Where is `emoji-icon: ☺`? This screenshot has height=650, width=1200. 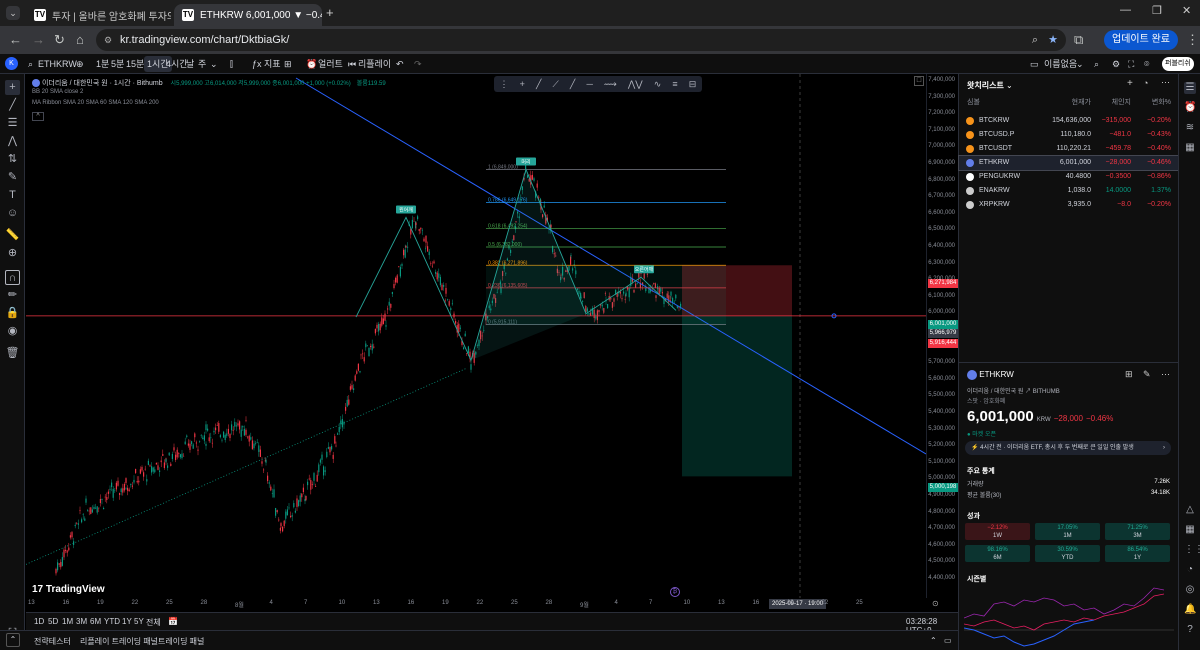
emoji-icon: ☺ is located at coordinates (12, 213).